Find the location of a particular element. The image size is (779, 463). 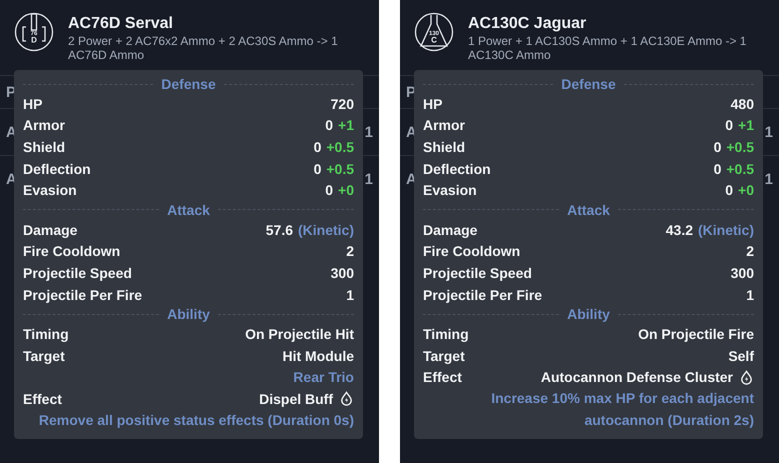

ability-note: Rear Trio is located at coordinates (323, 377).